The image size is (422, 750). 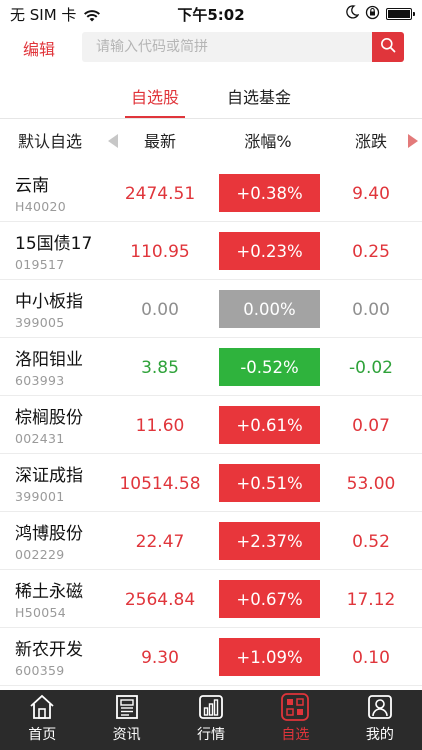 I want to click on change-pct-badge: +0.67%, so click(x=269, y=599).